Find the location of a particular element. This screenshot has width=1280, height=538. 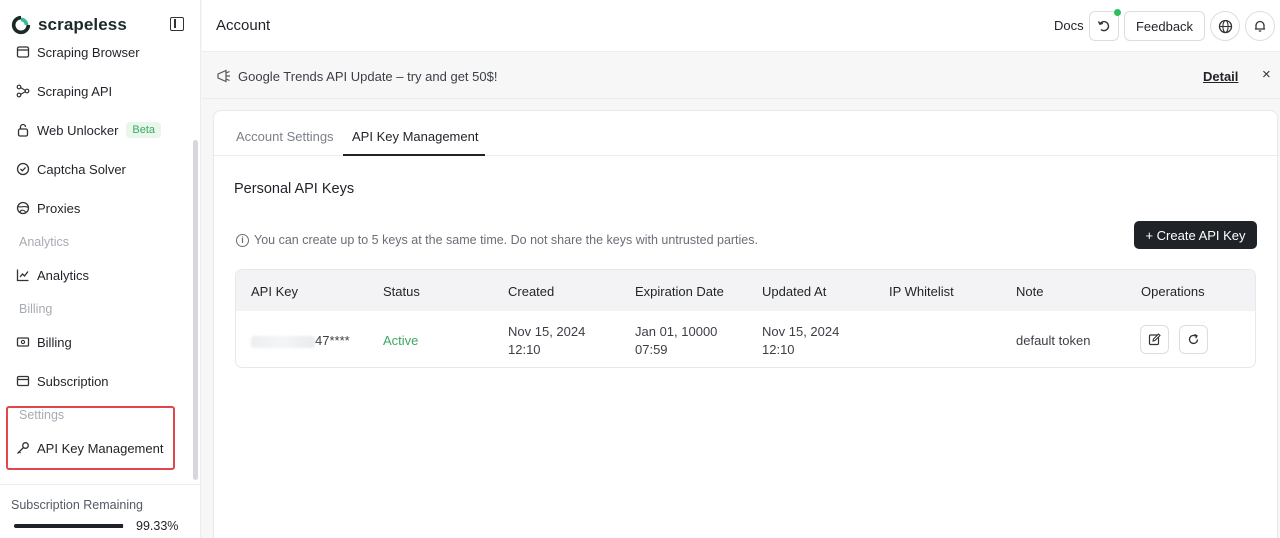

tab-api-key-management: API Key Management is located at coordinates (415, 136).